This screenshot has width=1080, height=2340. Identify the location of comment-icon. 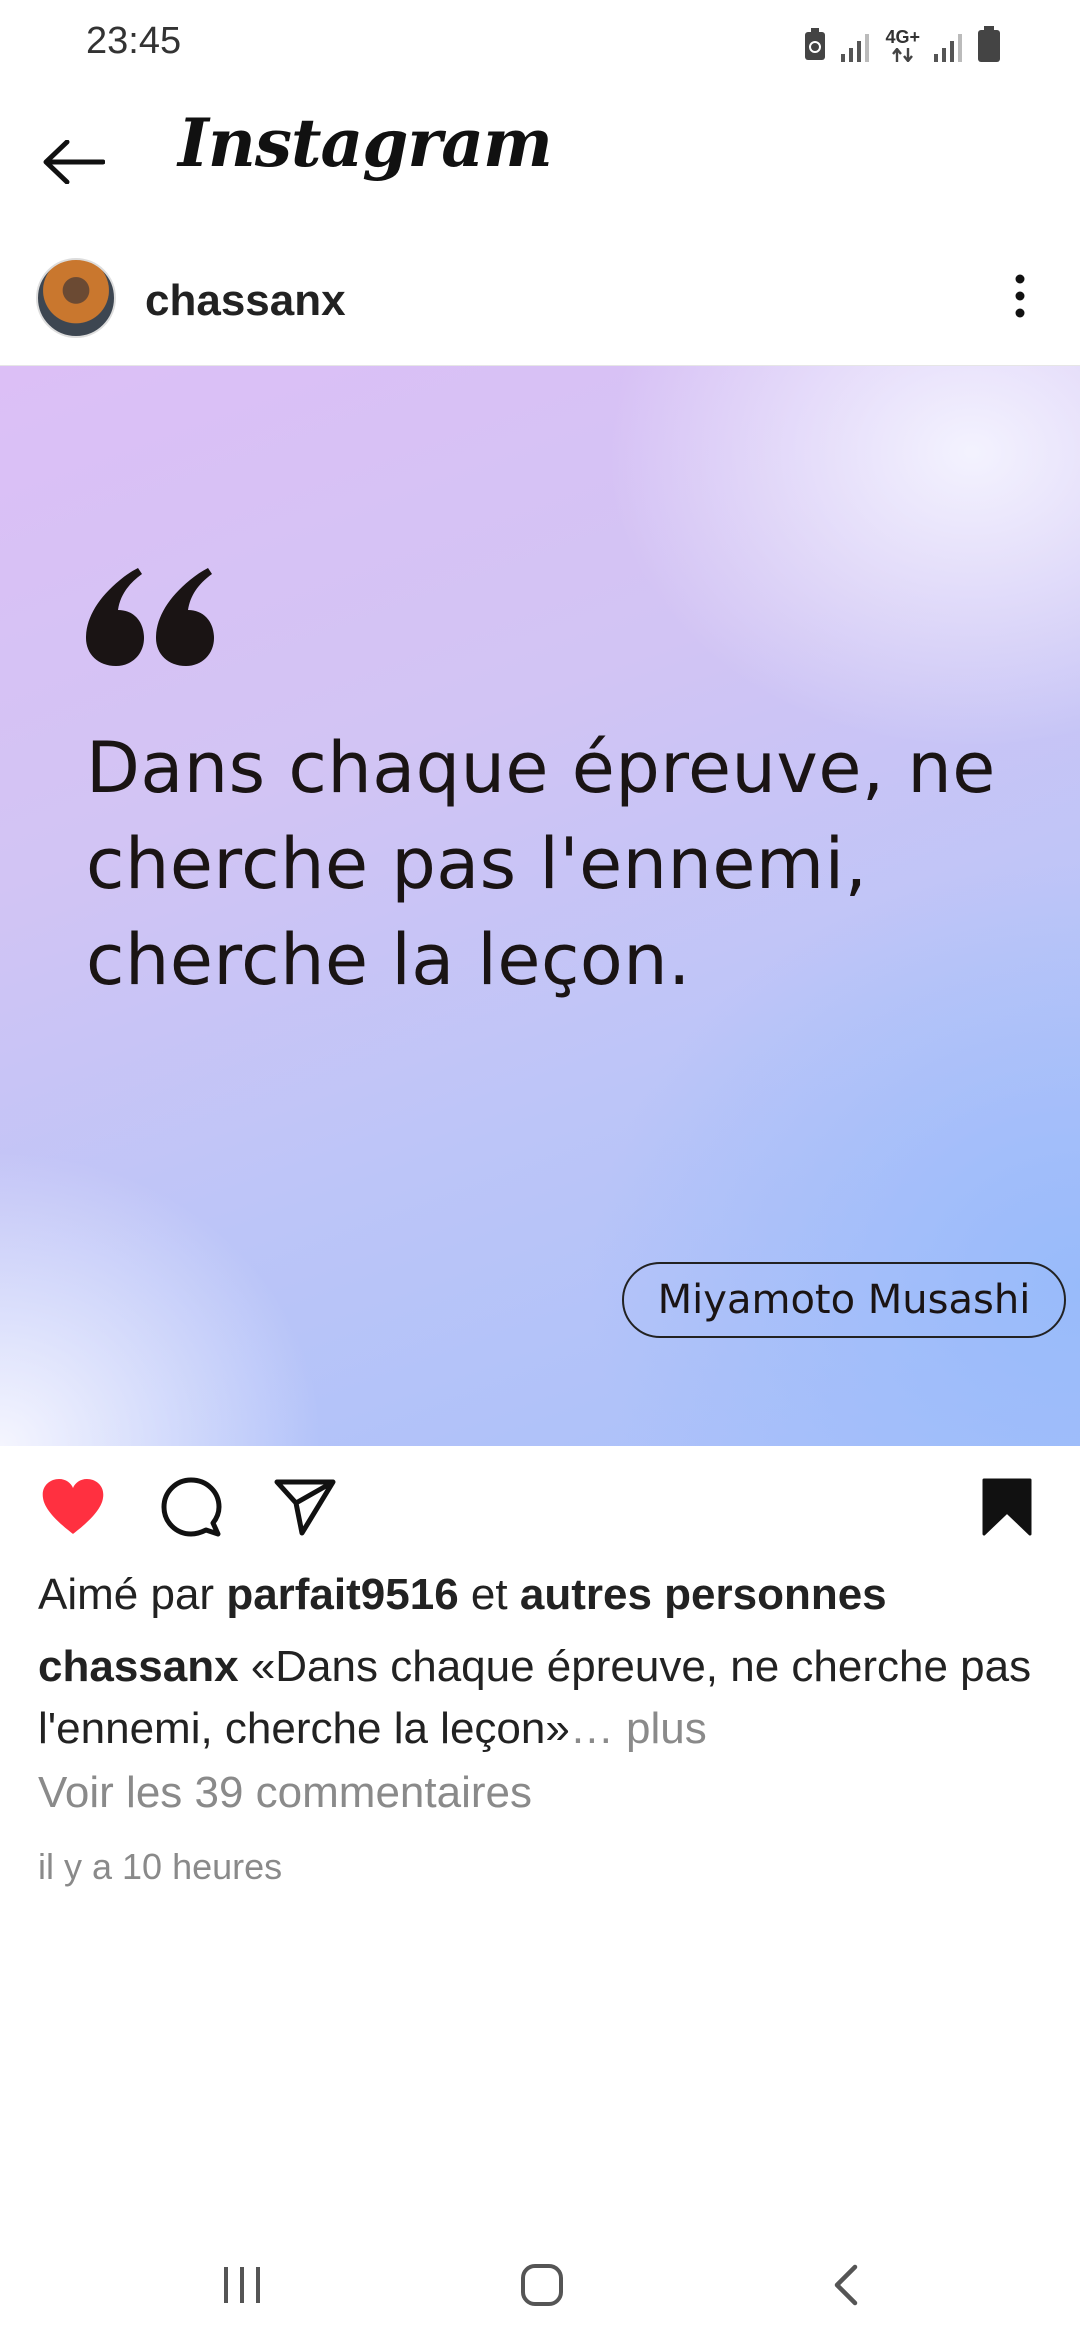
(191, 1507).